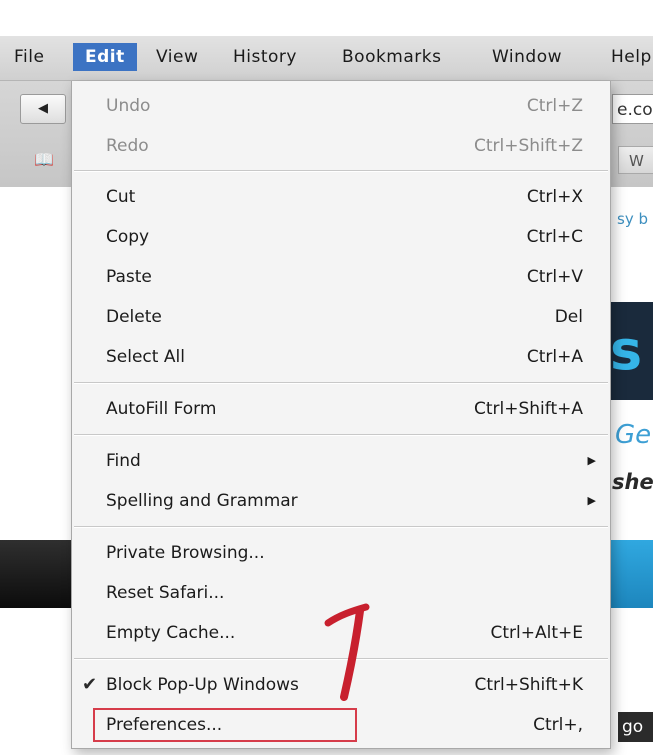 Image resolution: width=653 pixels, height=755 pixels. What do you see at coordinates (635, 727) in the screenshot?
I see `page-footer-fragment: go` at bounding box center [635, 727].